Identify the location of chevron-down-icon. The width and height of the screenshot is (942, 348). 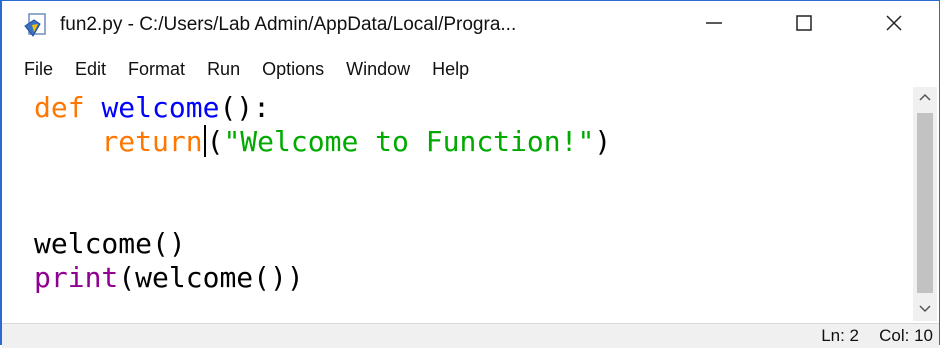
(925, 310).